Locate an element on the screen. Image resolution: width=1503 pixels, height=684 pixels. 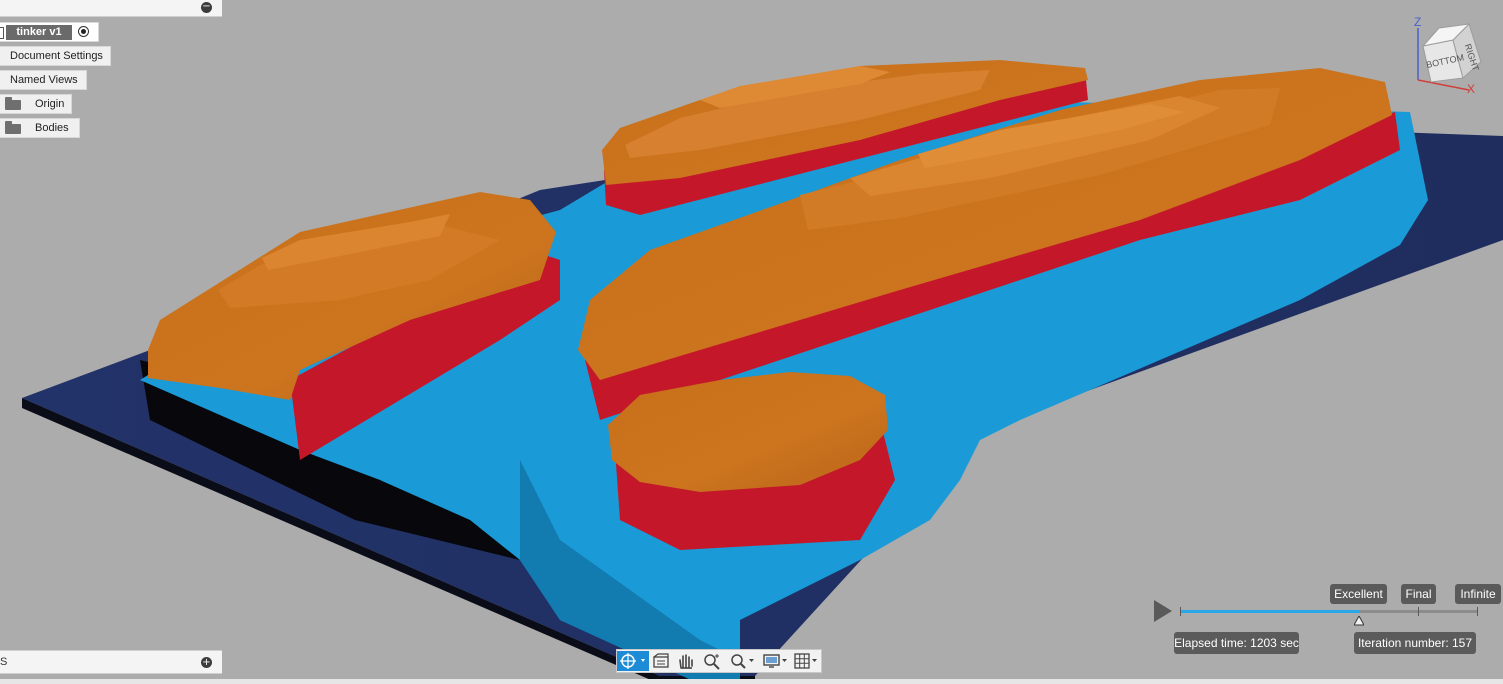
progress-slider-handle is located at coordinates (1359, 621).